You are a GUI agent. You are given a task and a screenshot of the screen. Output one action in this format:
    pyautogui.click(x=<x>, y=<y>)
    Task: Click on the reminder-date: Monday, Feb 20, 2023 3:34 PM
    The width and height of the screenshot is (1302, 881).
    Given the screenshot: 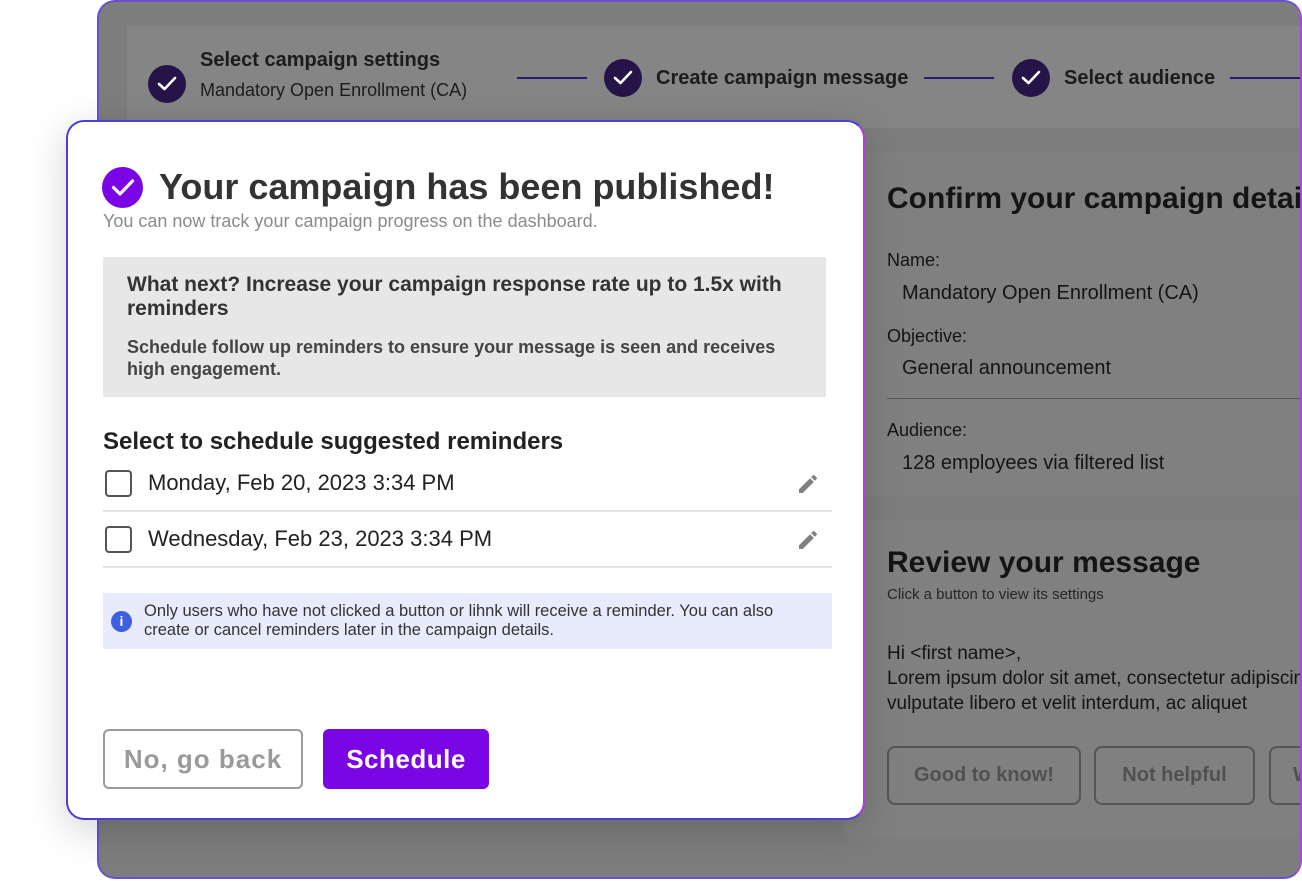 What is the action you would take?
    pyautogui.click(x=301, y=482)
    